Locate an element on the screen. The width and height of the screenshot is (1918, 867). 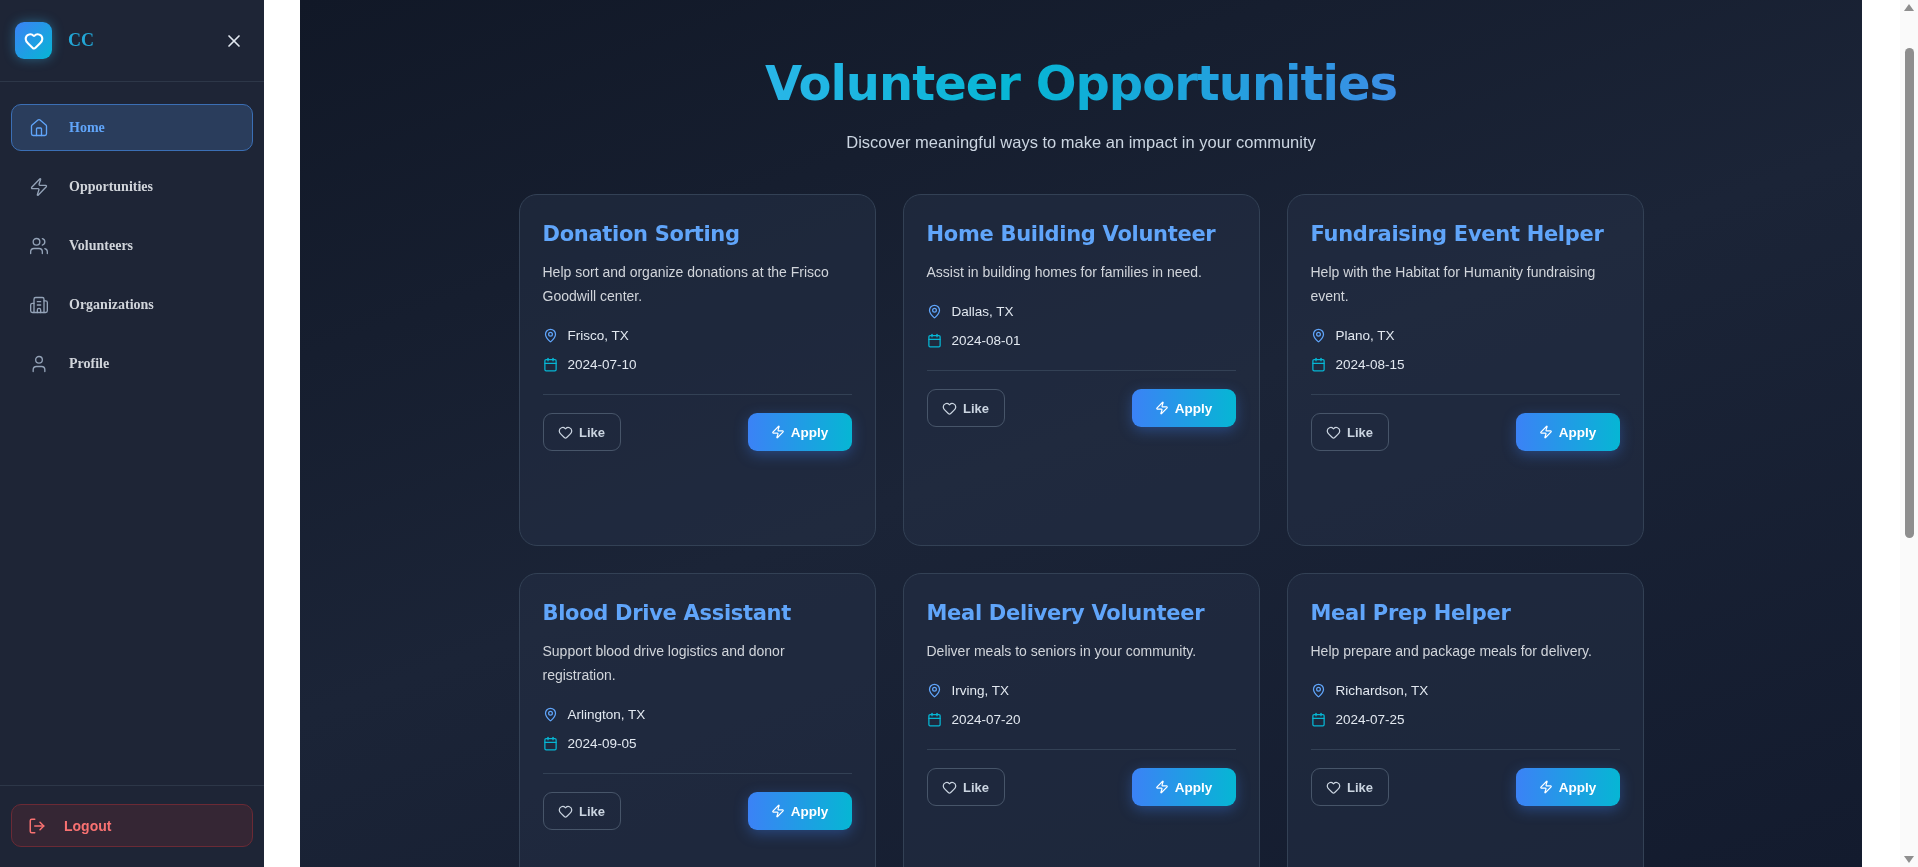
card-description: Assist in building homes for families in need. is located at coordinates (1064, 273).